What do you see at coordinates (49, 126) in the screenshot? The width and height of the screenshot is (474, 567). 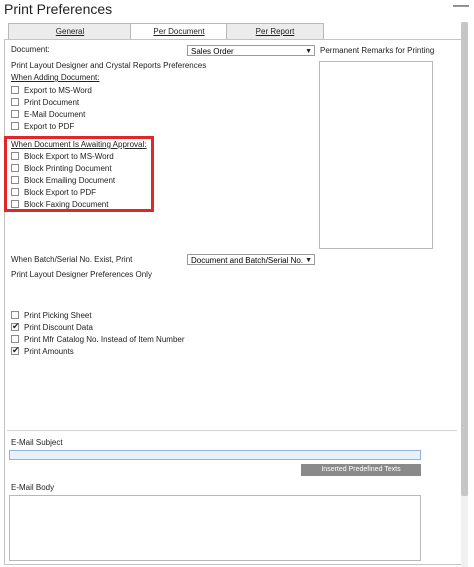 I see `checkbox-label: Export to PDF` at bounding box center [49, 126].